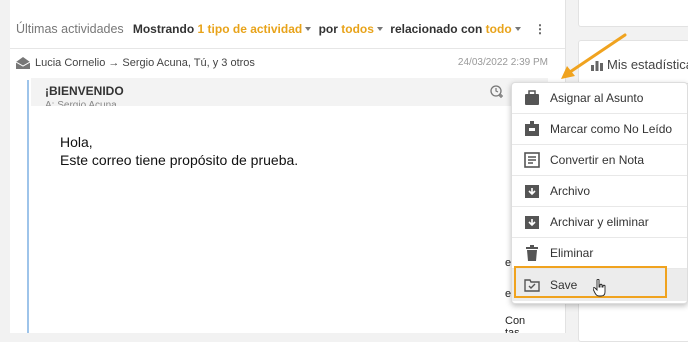 The image size is (688, 342). Describe the element at coordinates (532, 191) in the screenshot. I see `archive-icon` at that location.